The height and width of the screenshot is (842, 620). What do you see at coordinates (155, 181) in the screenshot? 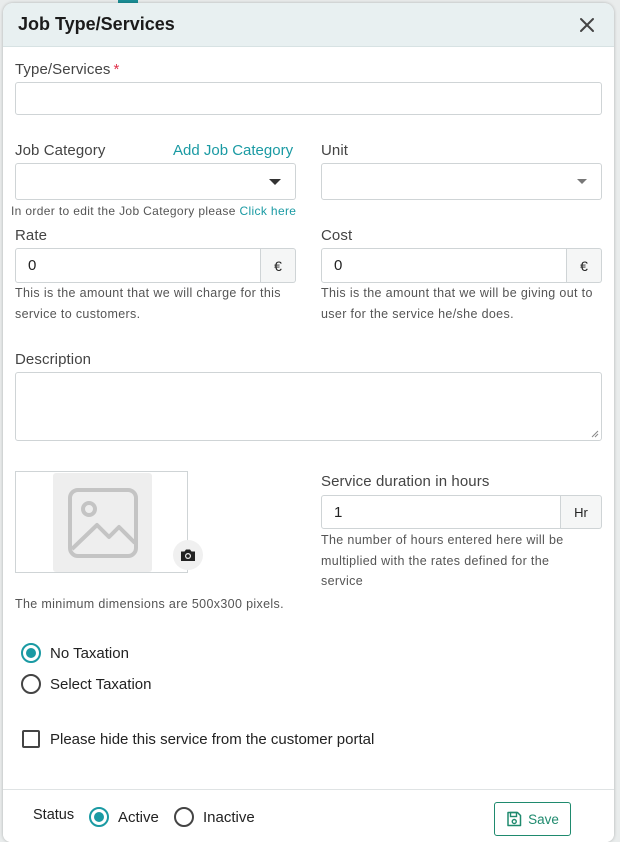
I see `job-category-select` at bounding box center [155, 181].